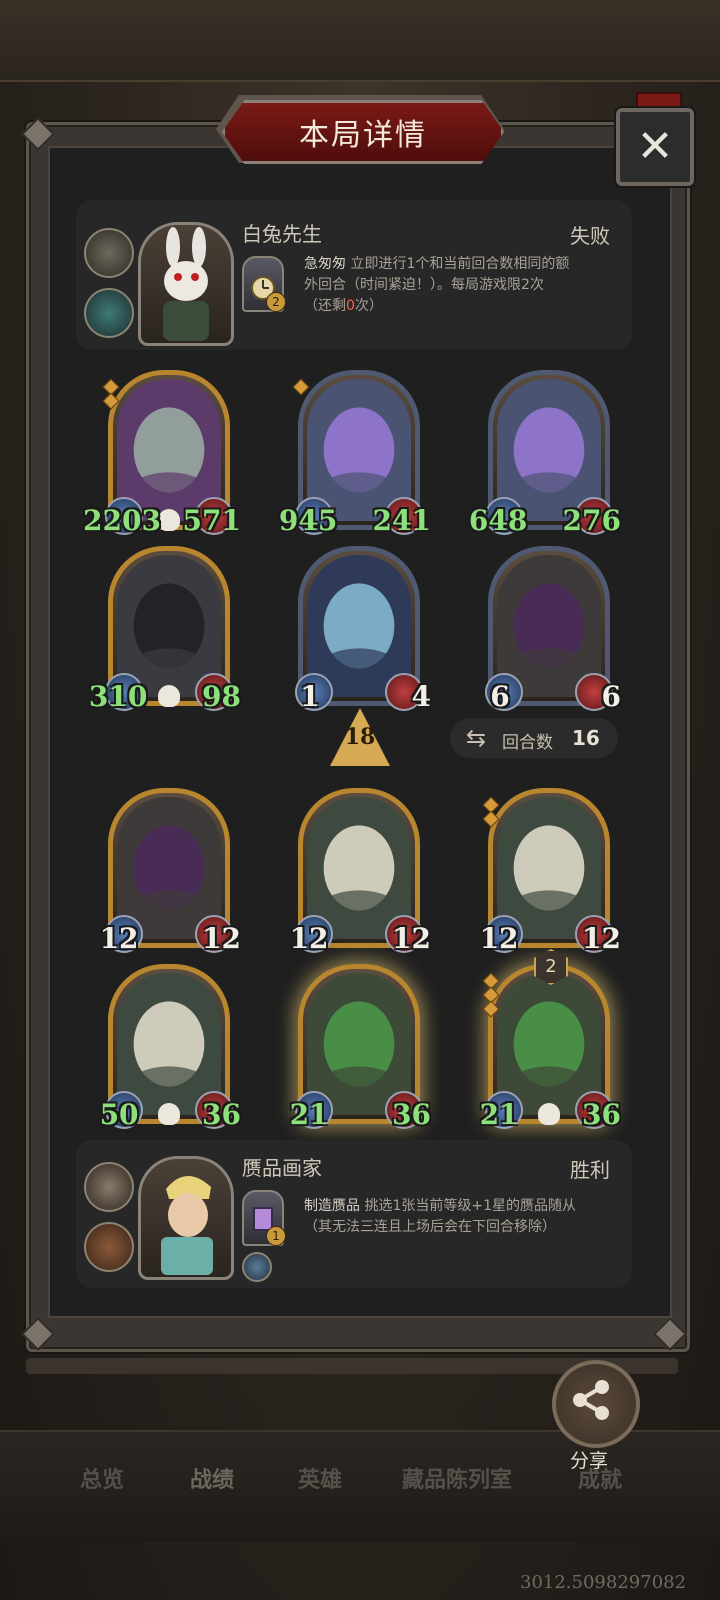  What do you see at coordinates (611, 696) in the screenshot?
I see `minion-health: 6` at bounding box center [611, 696].